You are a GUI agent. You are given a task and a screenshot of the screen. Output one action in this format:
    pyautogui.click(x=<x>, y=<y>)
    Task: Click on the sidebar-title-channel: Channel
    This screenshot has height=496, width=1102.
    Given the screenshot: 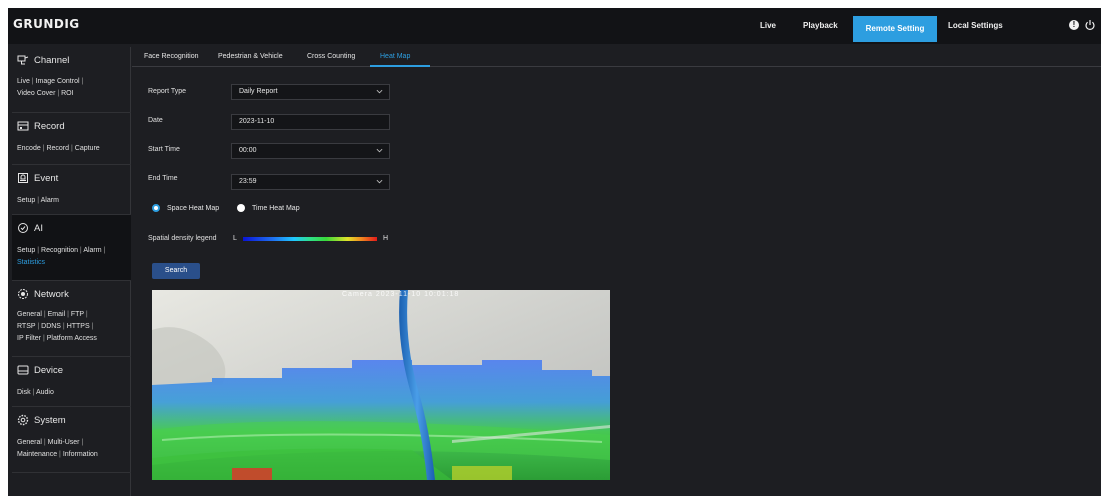 What is the action you would take?
    pyautogui.click(x=52, y=60)
    